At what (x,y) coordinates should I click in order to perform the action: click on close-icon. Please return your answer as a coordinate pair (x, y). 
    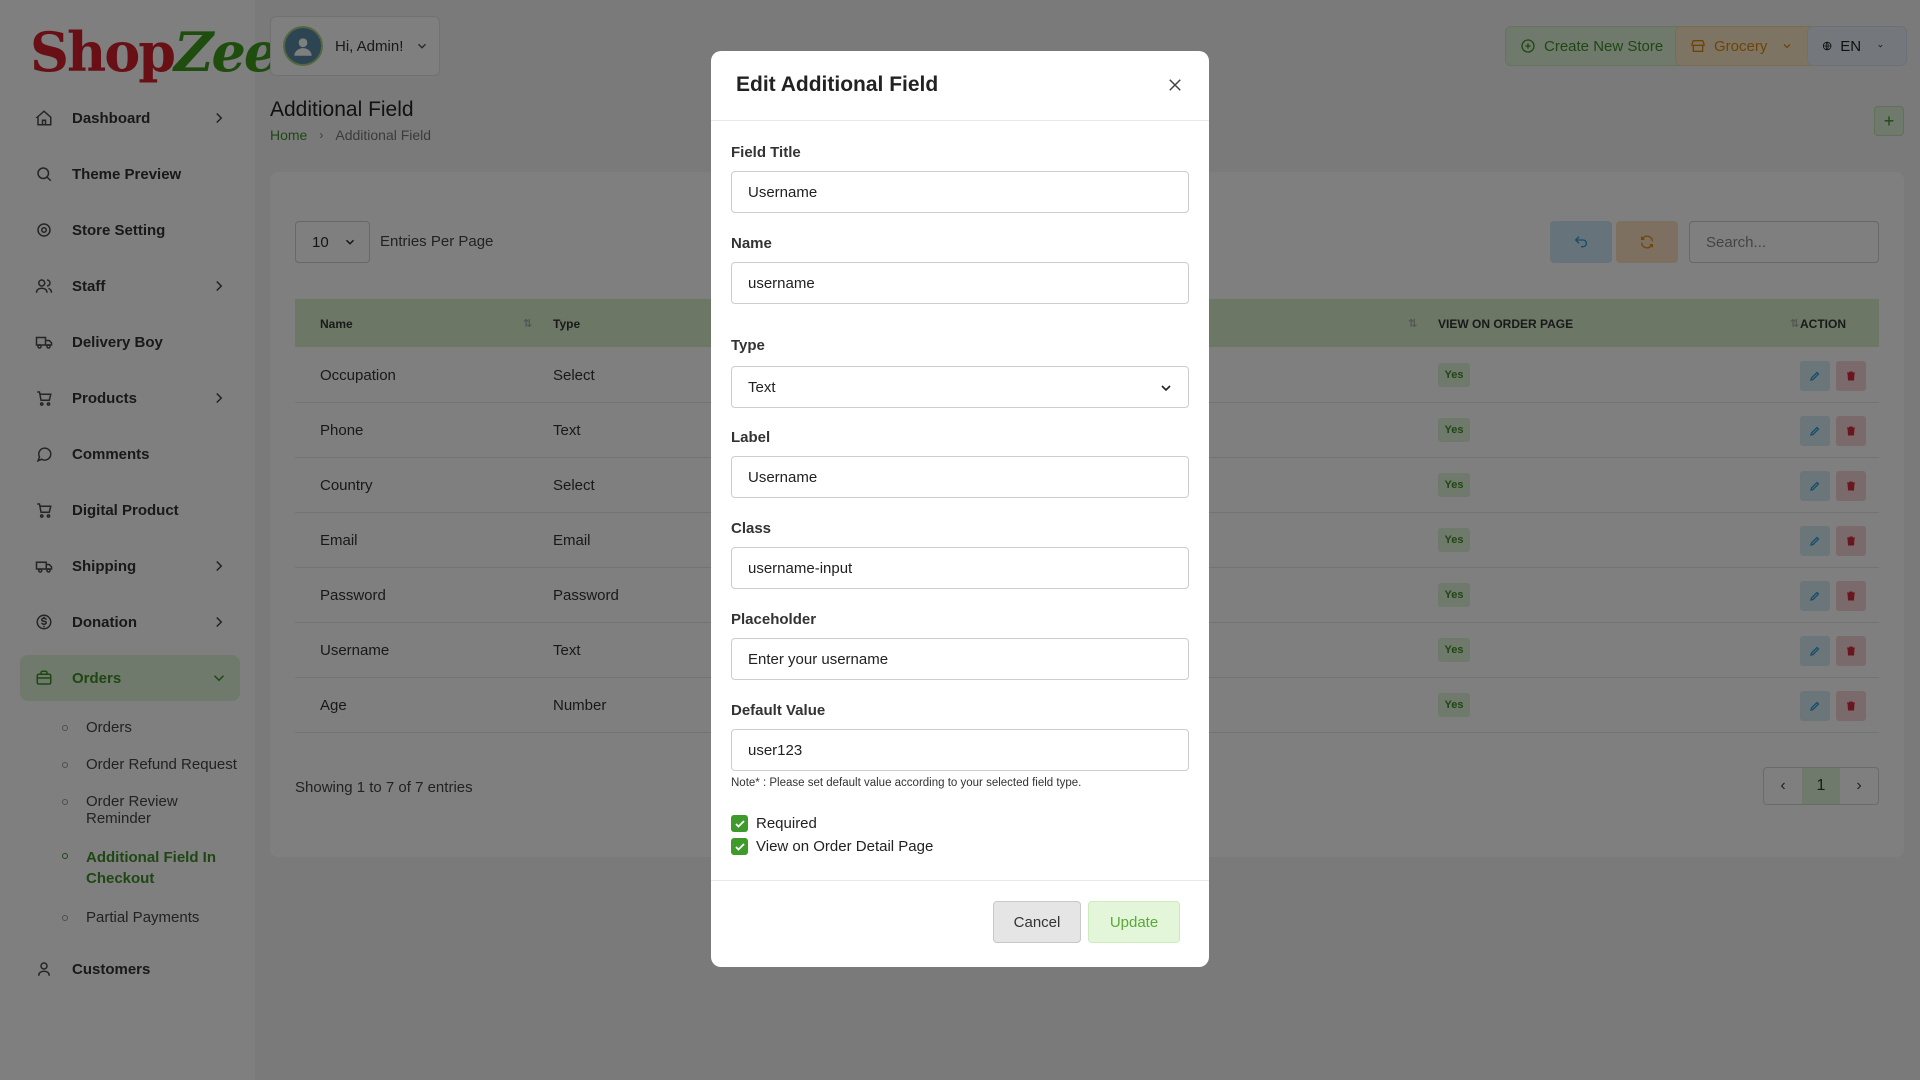
    Looking at the image, I should click on (1175, 85).